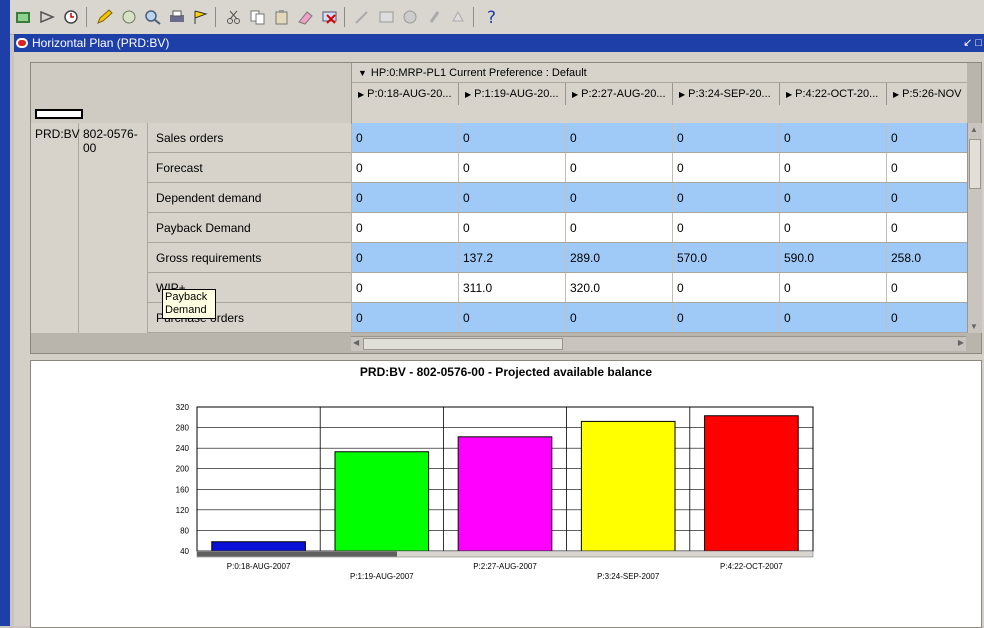 Image resolution: width=984 pixels, height=628 pixels. What do you see at coordinates (961, 342) in the screenshot?
I see `scroll-right-icon: ▶` at bounding box center [961, 342].